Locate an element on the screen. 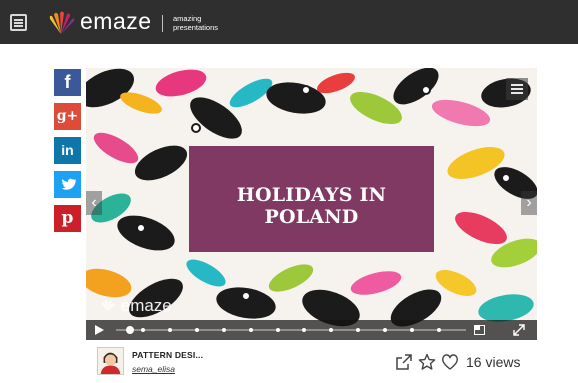 The width and height of the screenshot is (578, 383). facebook-icon: f is located at coordinates (67, 82).